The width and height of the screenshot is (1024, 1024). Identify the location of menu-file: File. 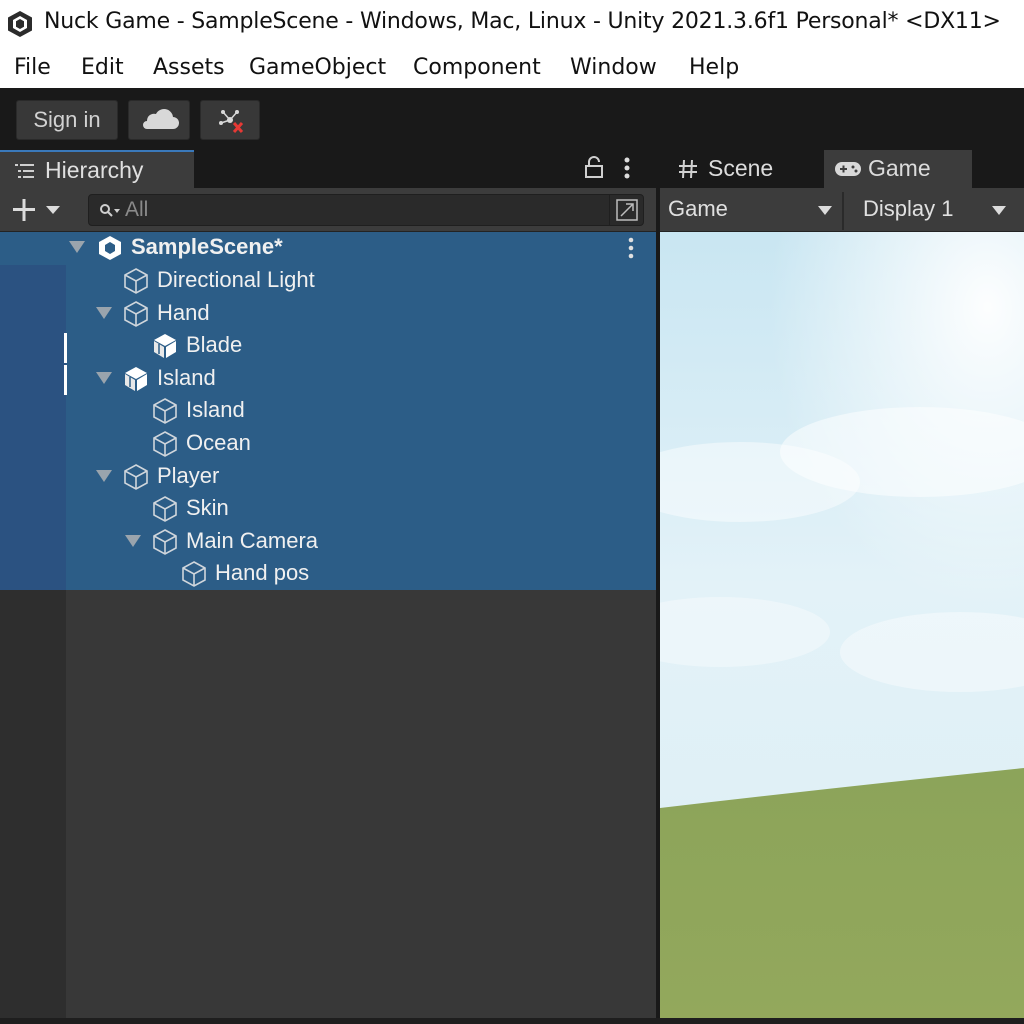
(32, 67).